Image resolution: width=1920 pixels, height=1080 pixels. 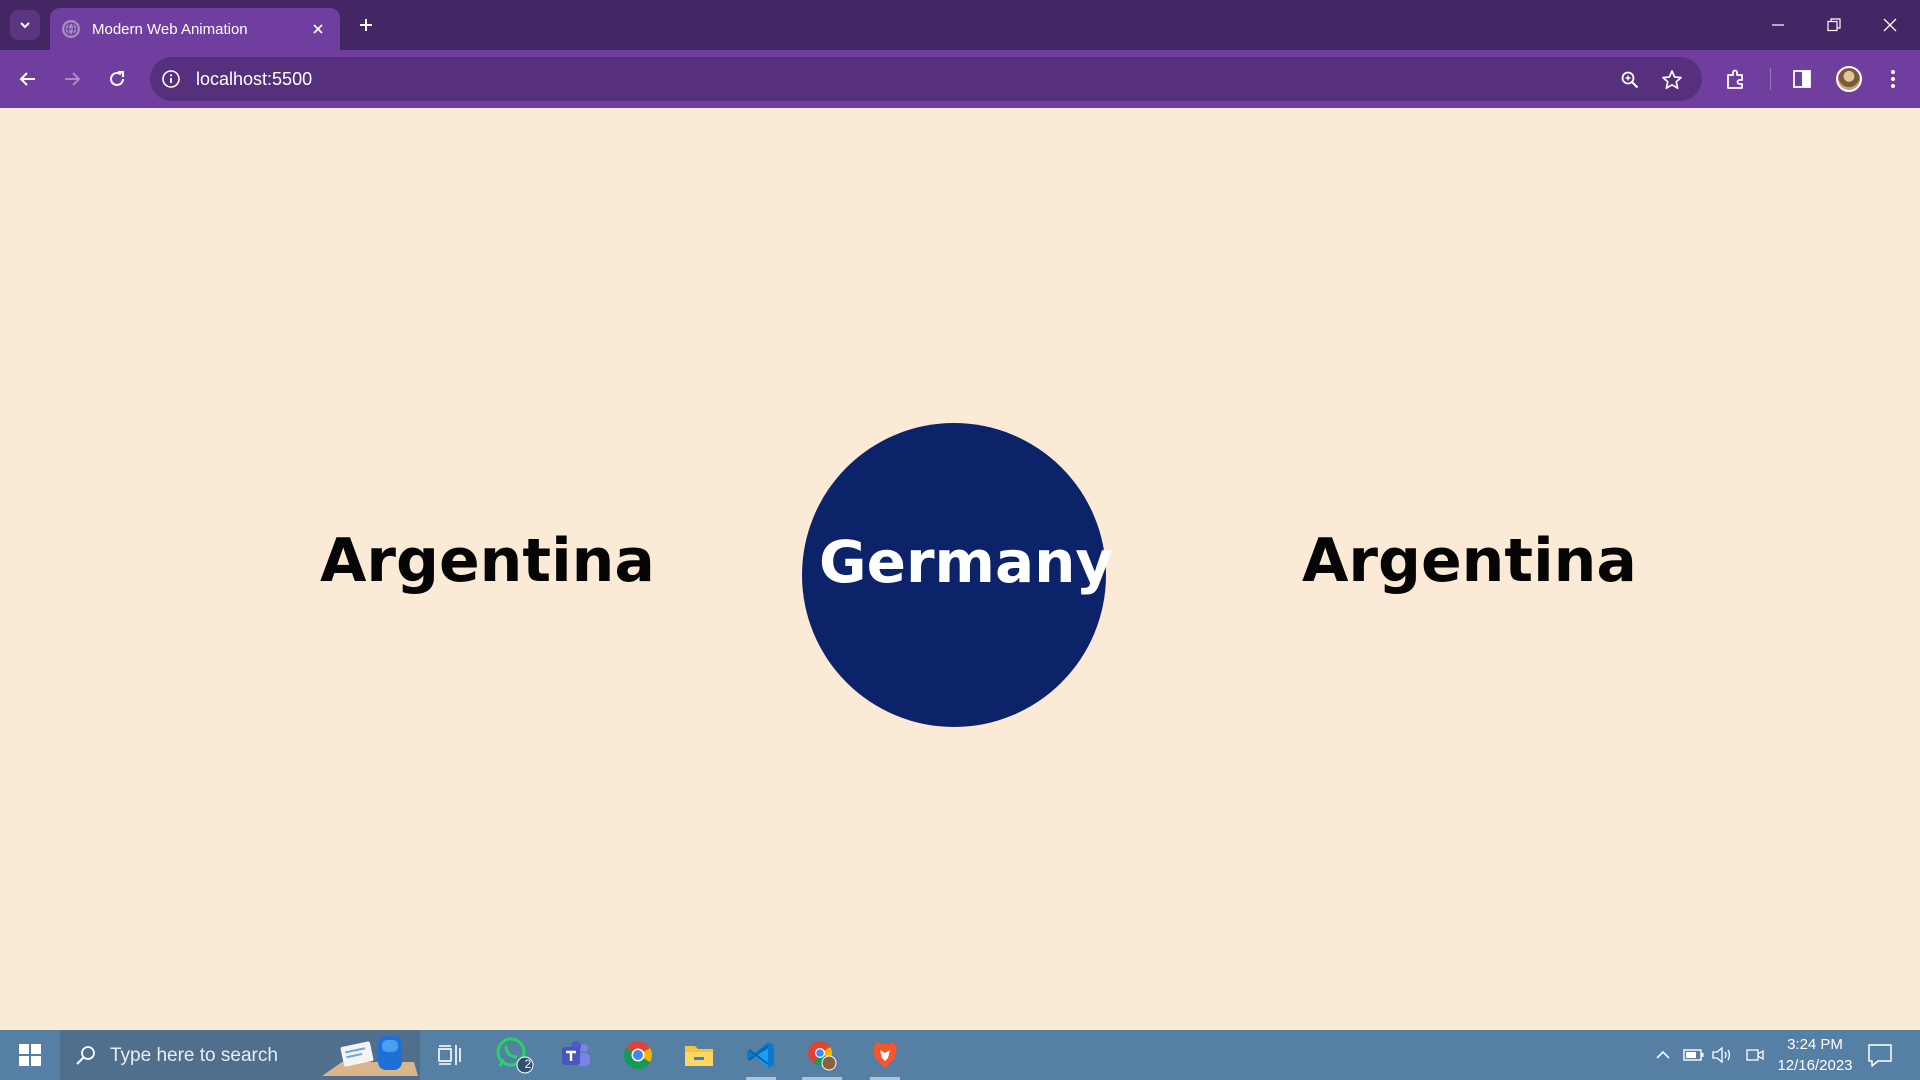 What do you see at coordinates (170, 29) in the screenshot?
I see `tab-title: Modern Web Animation` at bounding box center [170, 29].